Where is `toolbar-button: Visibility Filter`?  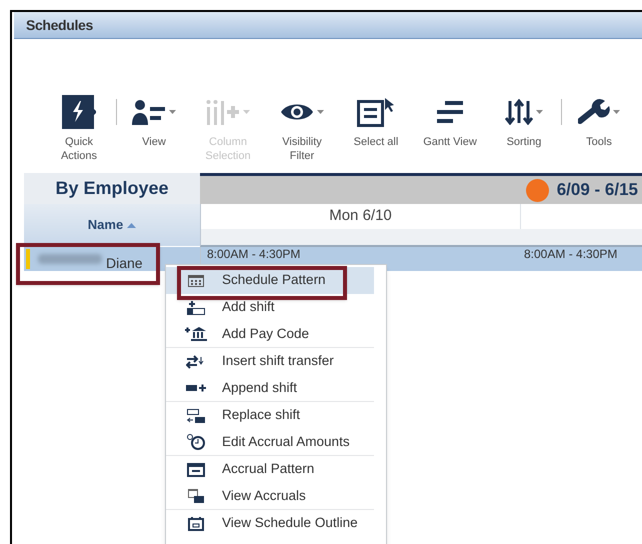
toolbar-button: Visibility Filter is located at coordinates (302, 129).